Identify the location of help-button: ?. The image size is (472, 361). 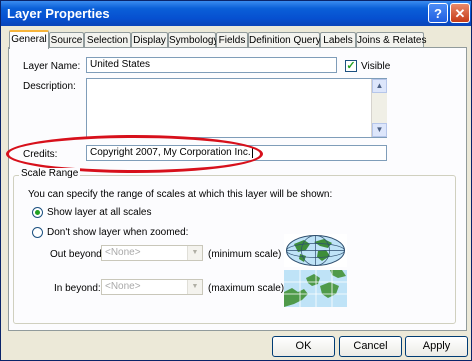
(438, 13).